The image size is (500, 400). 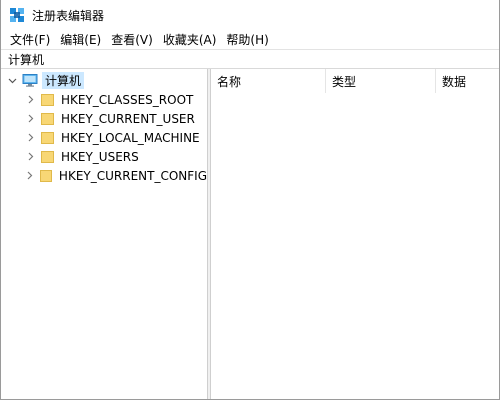 I want to click on list-header: 名称 类型 数据, so click(x=355, y=81).